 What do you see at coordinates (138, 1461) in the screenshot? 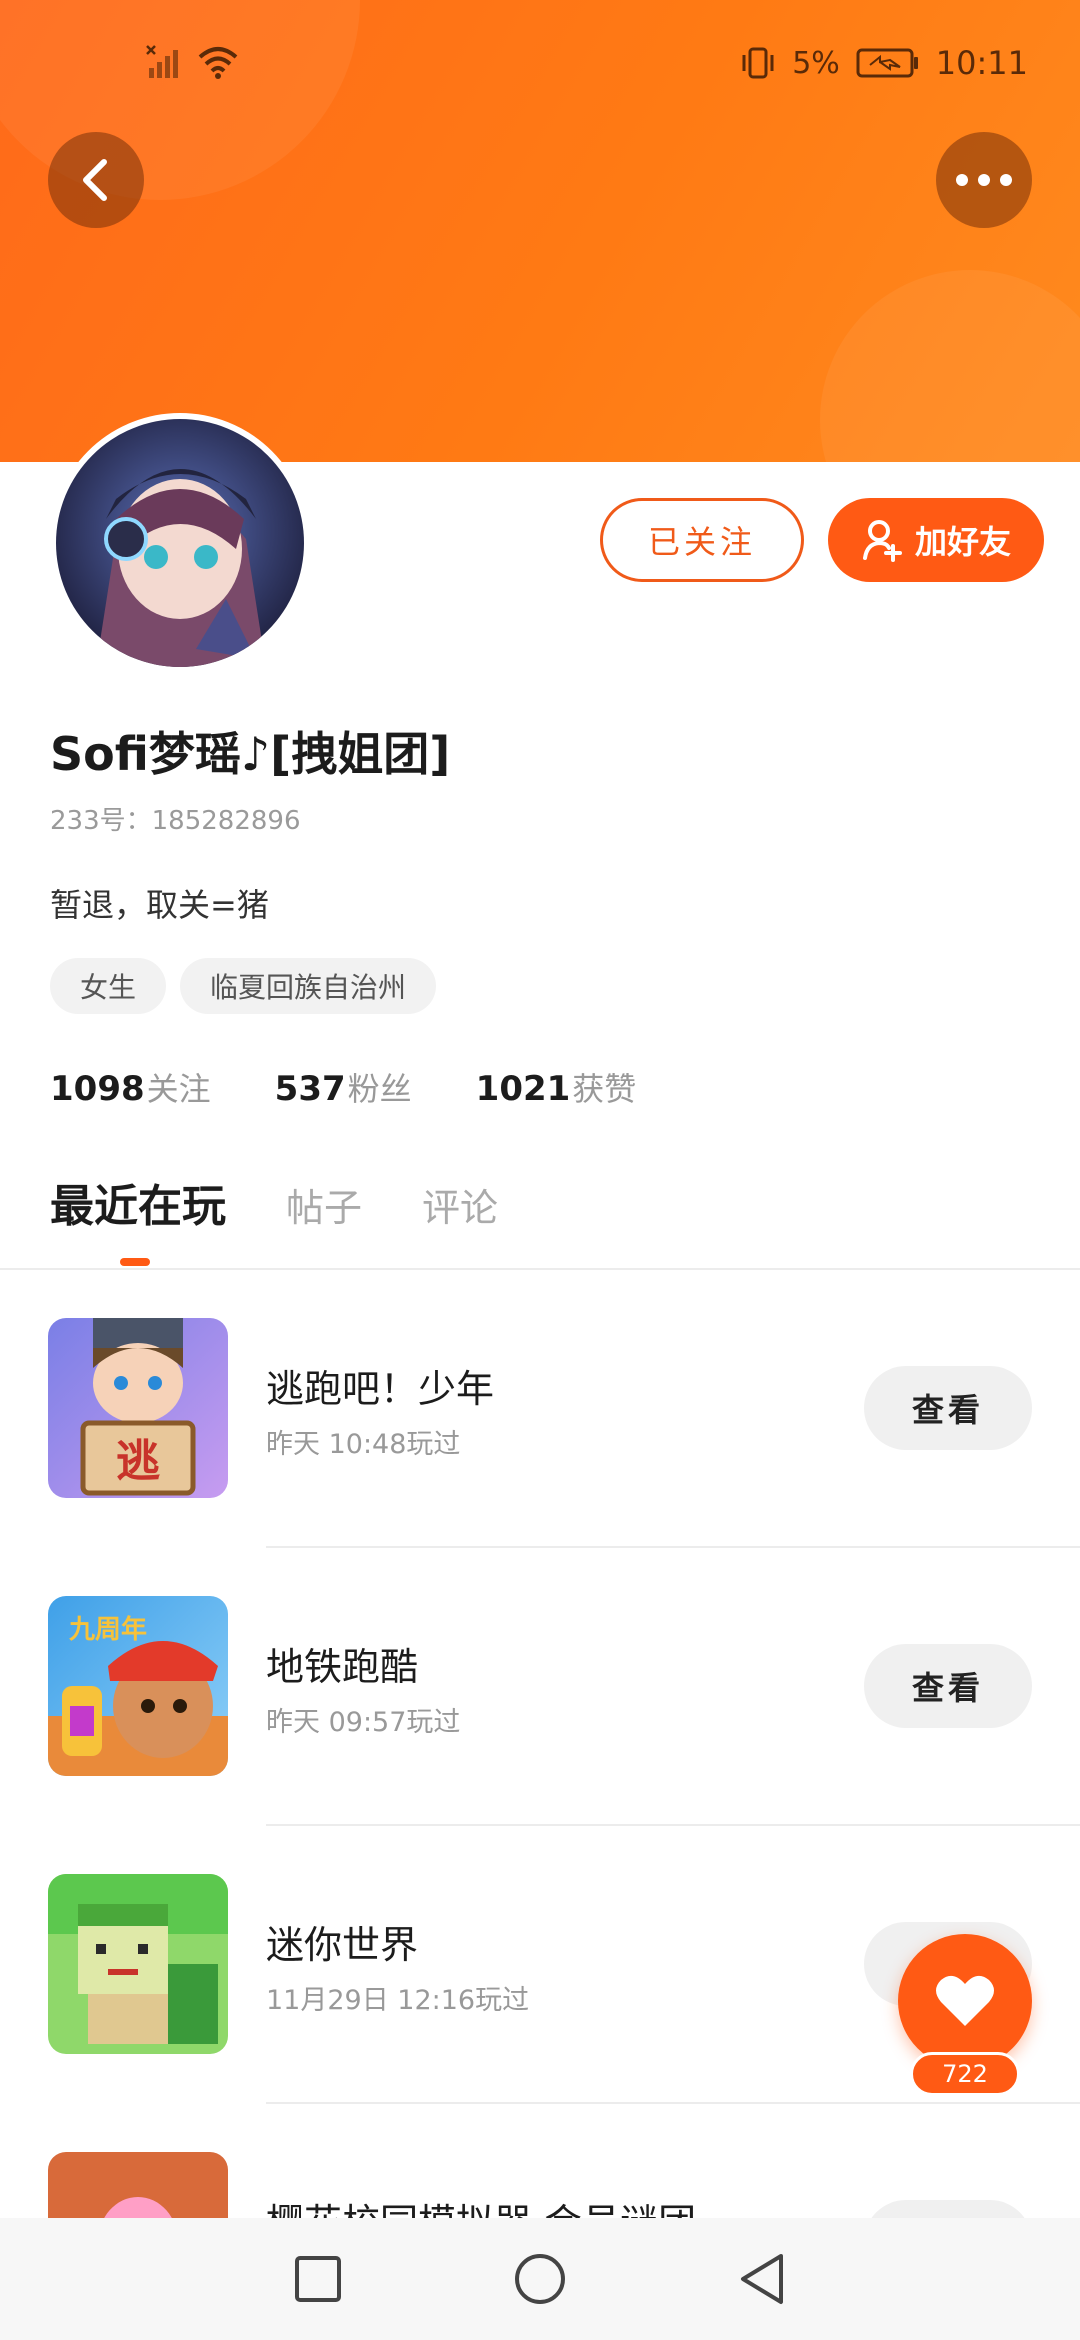
I see `game-icon-label: 逃` at bounding box center [138, 1461].